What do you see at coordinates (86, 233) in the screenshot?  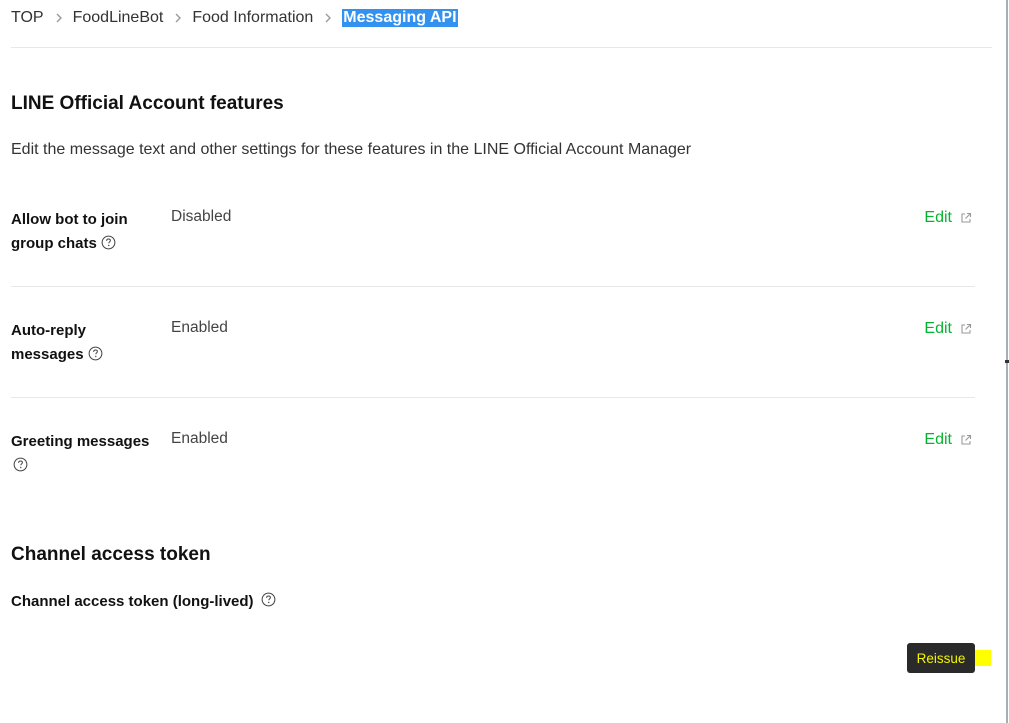 I see `feature-label: Allow bot to join group chats` at bounding box center [86, 233].